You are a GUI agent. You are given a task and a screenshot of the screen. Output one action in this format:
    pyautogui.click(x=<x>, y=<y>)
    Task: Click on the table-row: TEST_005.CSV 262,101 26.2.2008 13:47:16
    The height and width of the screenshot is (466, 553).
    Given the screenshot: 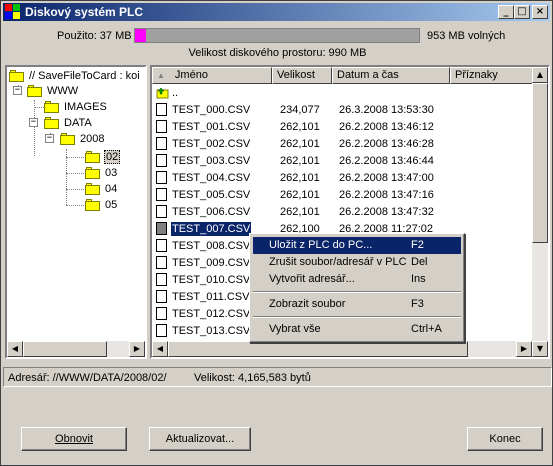 What is the action you would take?
    pyautogui.click(x=343, y=195)
    